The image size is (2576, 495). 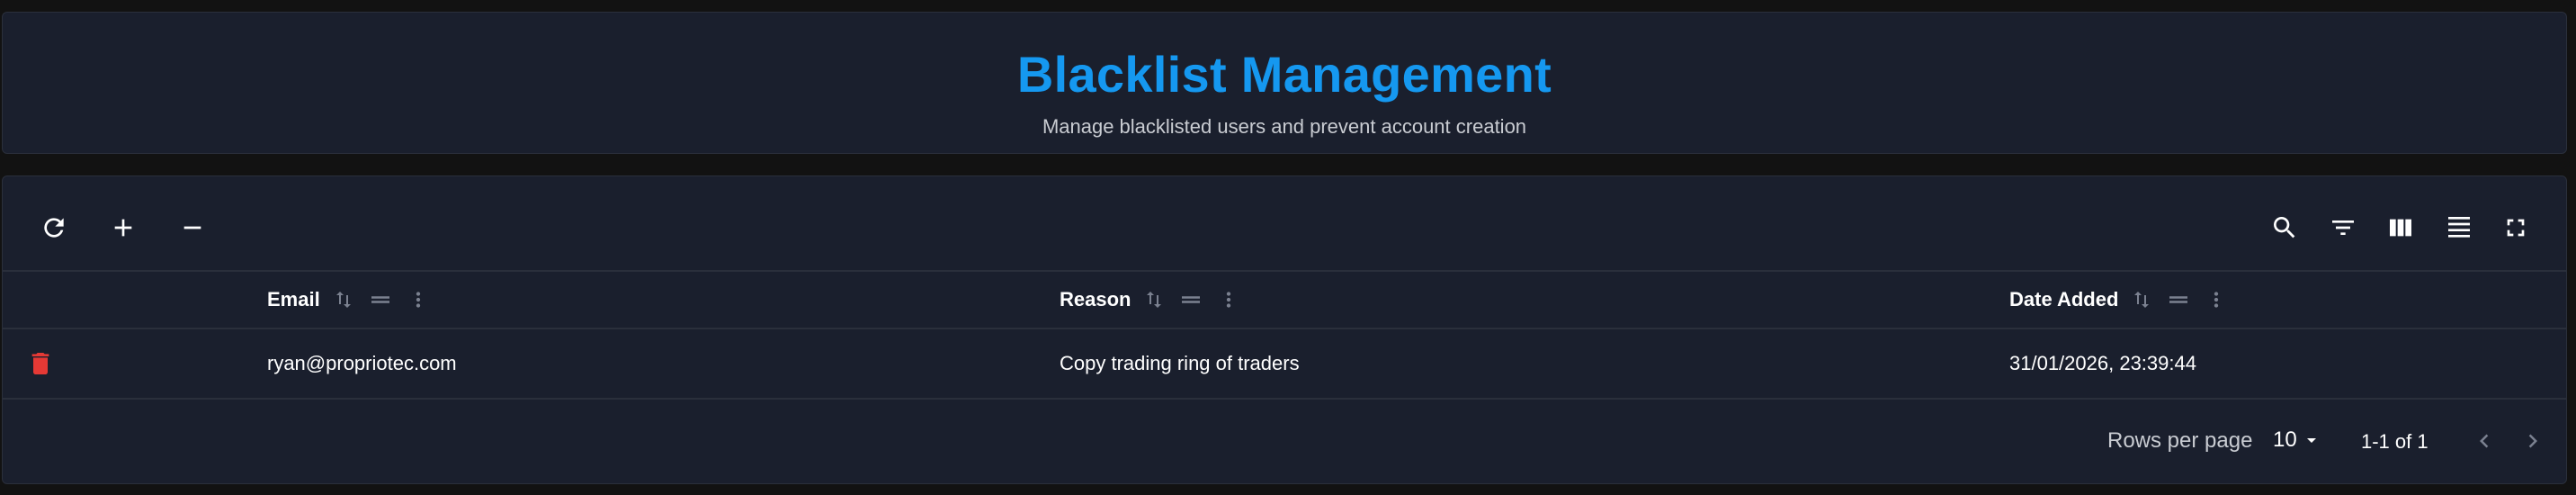 What do you see at coordinates (1180, 363) in the screenshot?
I see `cell-reason: Copy trading ring of traders` at bounding box center [1180, 363].